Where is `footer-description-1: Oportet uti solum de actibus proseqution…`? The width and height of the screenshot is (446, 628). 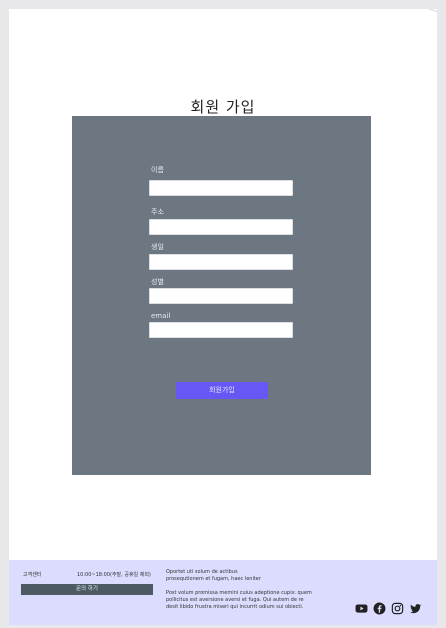 footer-description-1: Oportet uti solum de actibus proseqution… is located at coordinates (246, 576).